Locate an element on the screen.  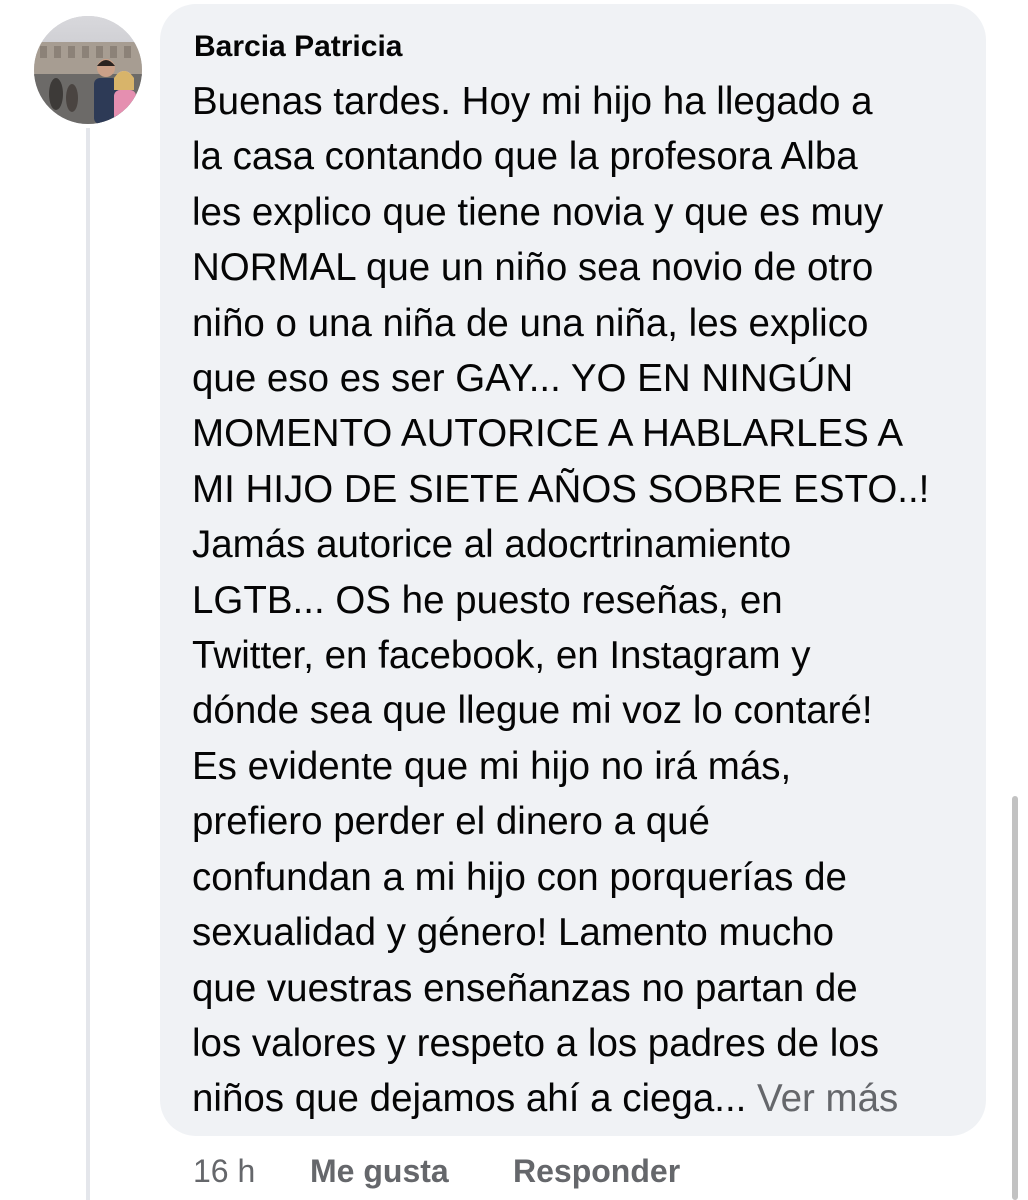
comment-line: NORMAL que un niño sea novio de otro is located at coordinates (533, 268).